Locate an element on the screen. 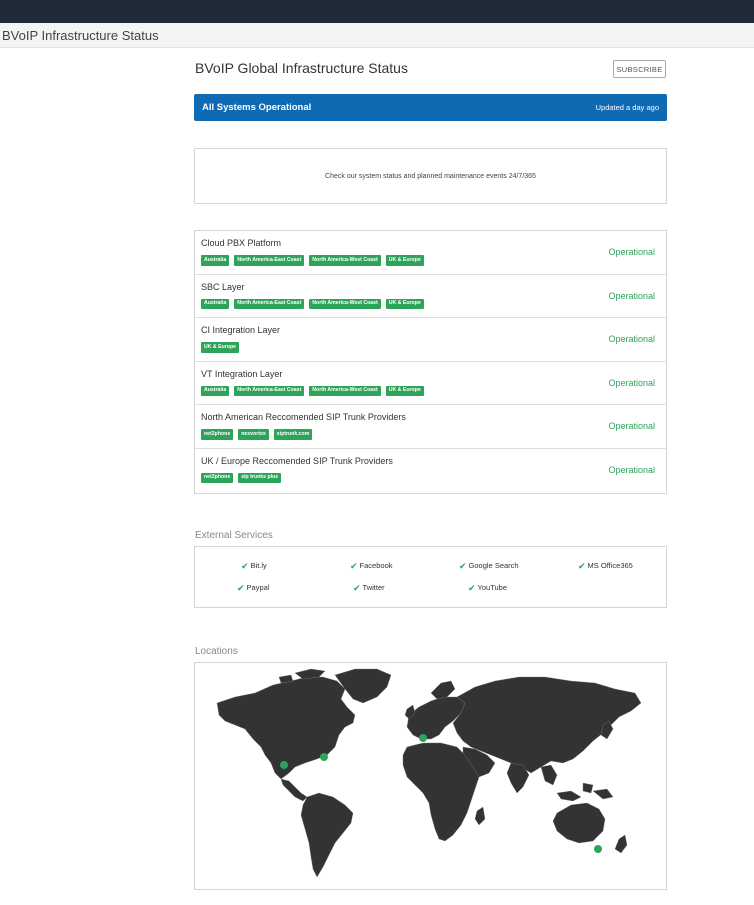 This screenshot has height=905, width=754. service-name: MS Office365 is located at coordinates (610, 565).